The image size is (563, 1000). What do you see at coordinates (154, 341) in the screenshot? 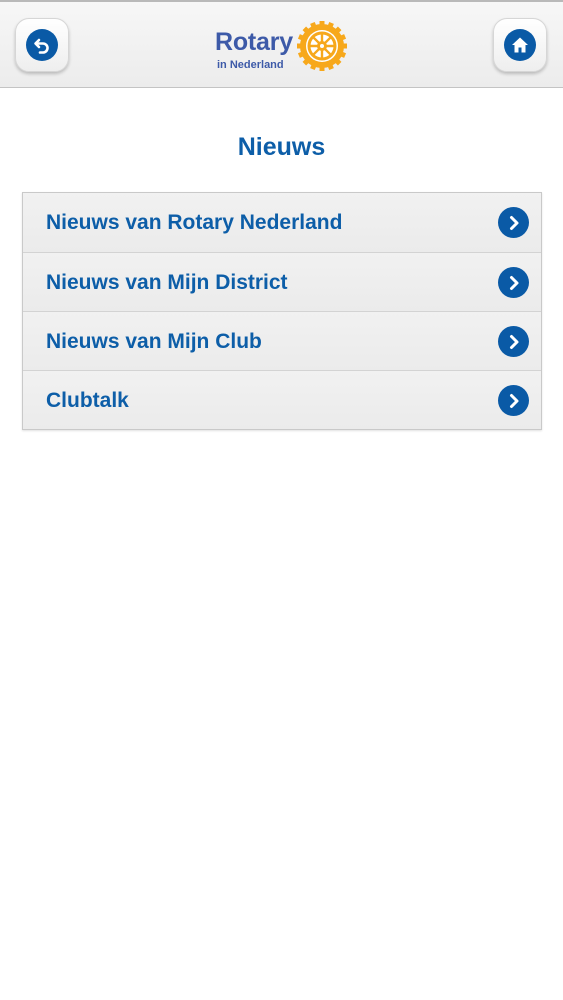
I see `menu-item-label: Nieuws van Mijn Club` at bounding box center [154, 341].